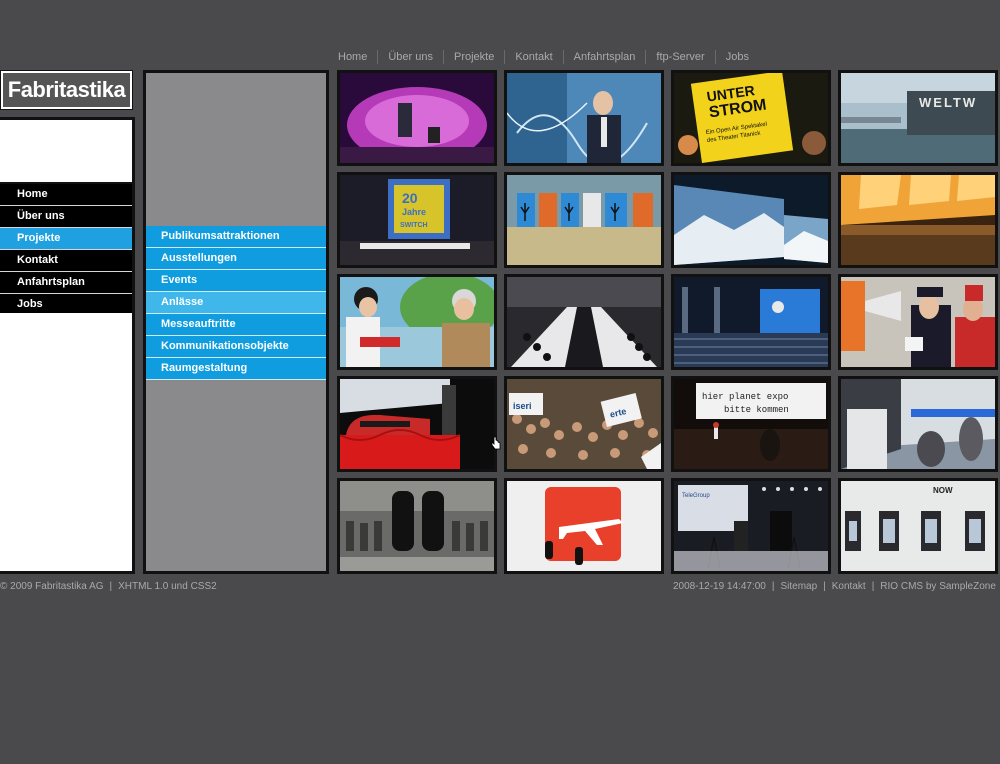 The width and height of the screenshot is (1000, 764). Describe the element at coordinates (745, 397) in the screenshot. I see `stage-text: hier planet expo` at that location.